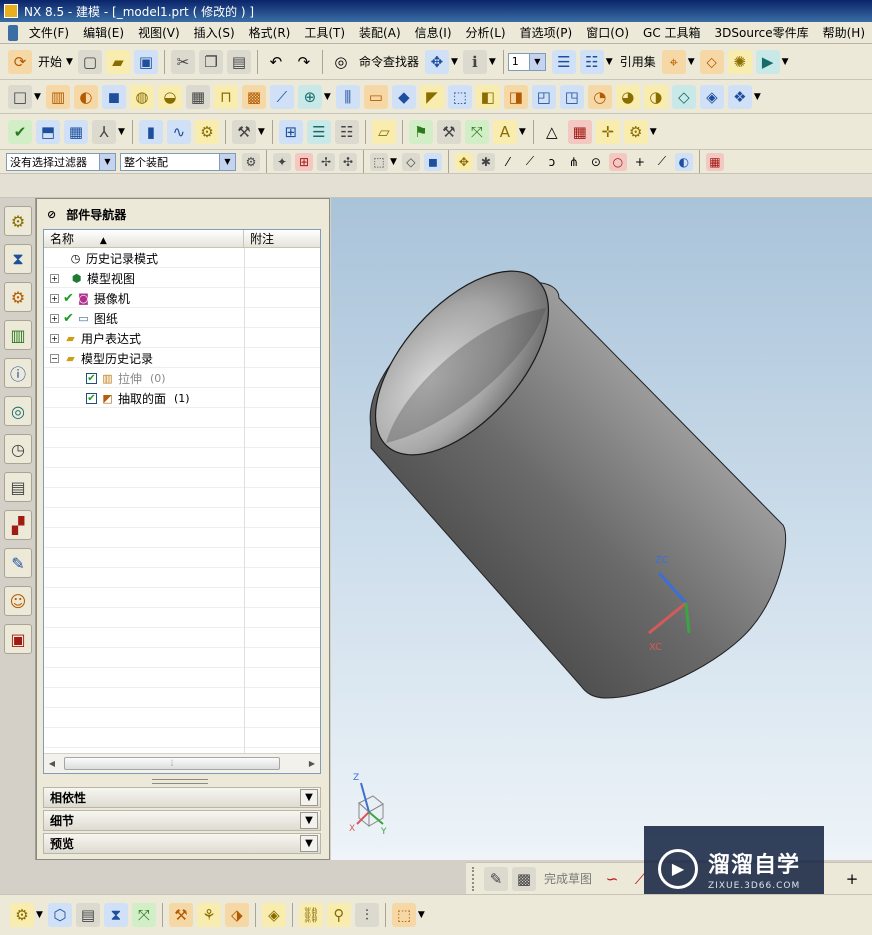  What do you see at coordinates (568, 878) in the screenshot?
I see `finish-sketch-button: 完成草图` at bounding box center [568, 878].